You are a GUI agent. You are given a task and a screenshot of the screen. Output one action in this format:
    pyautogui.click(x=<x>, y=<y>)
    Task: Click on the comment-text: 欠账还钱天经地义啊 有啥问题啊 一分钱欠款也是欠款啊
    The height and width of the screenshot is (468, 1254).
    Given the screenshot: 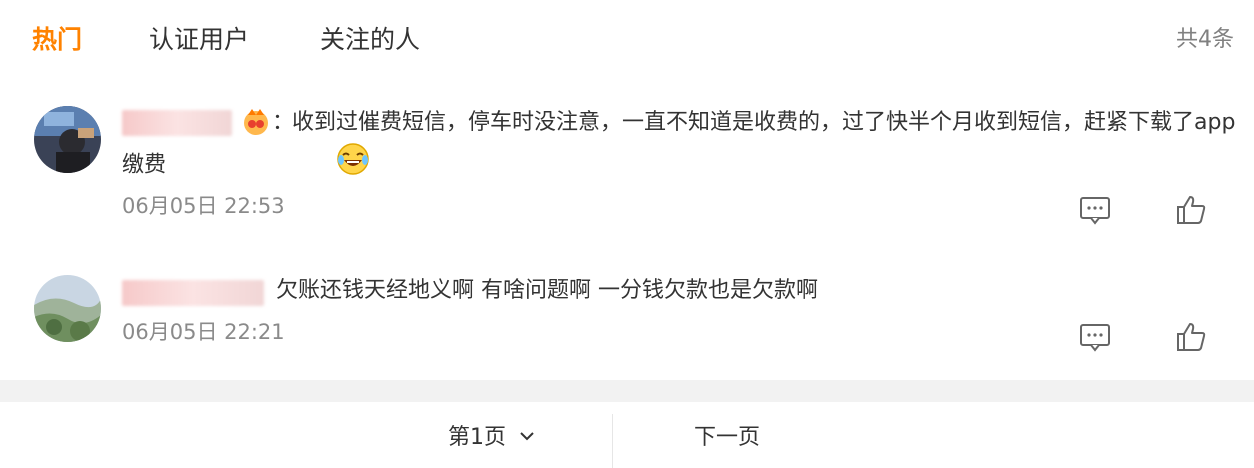 What is the action you would take?
    pyautogui.click(x=547, y=290)
    